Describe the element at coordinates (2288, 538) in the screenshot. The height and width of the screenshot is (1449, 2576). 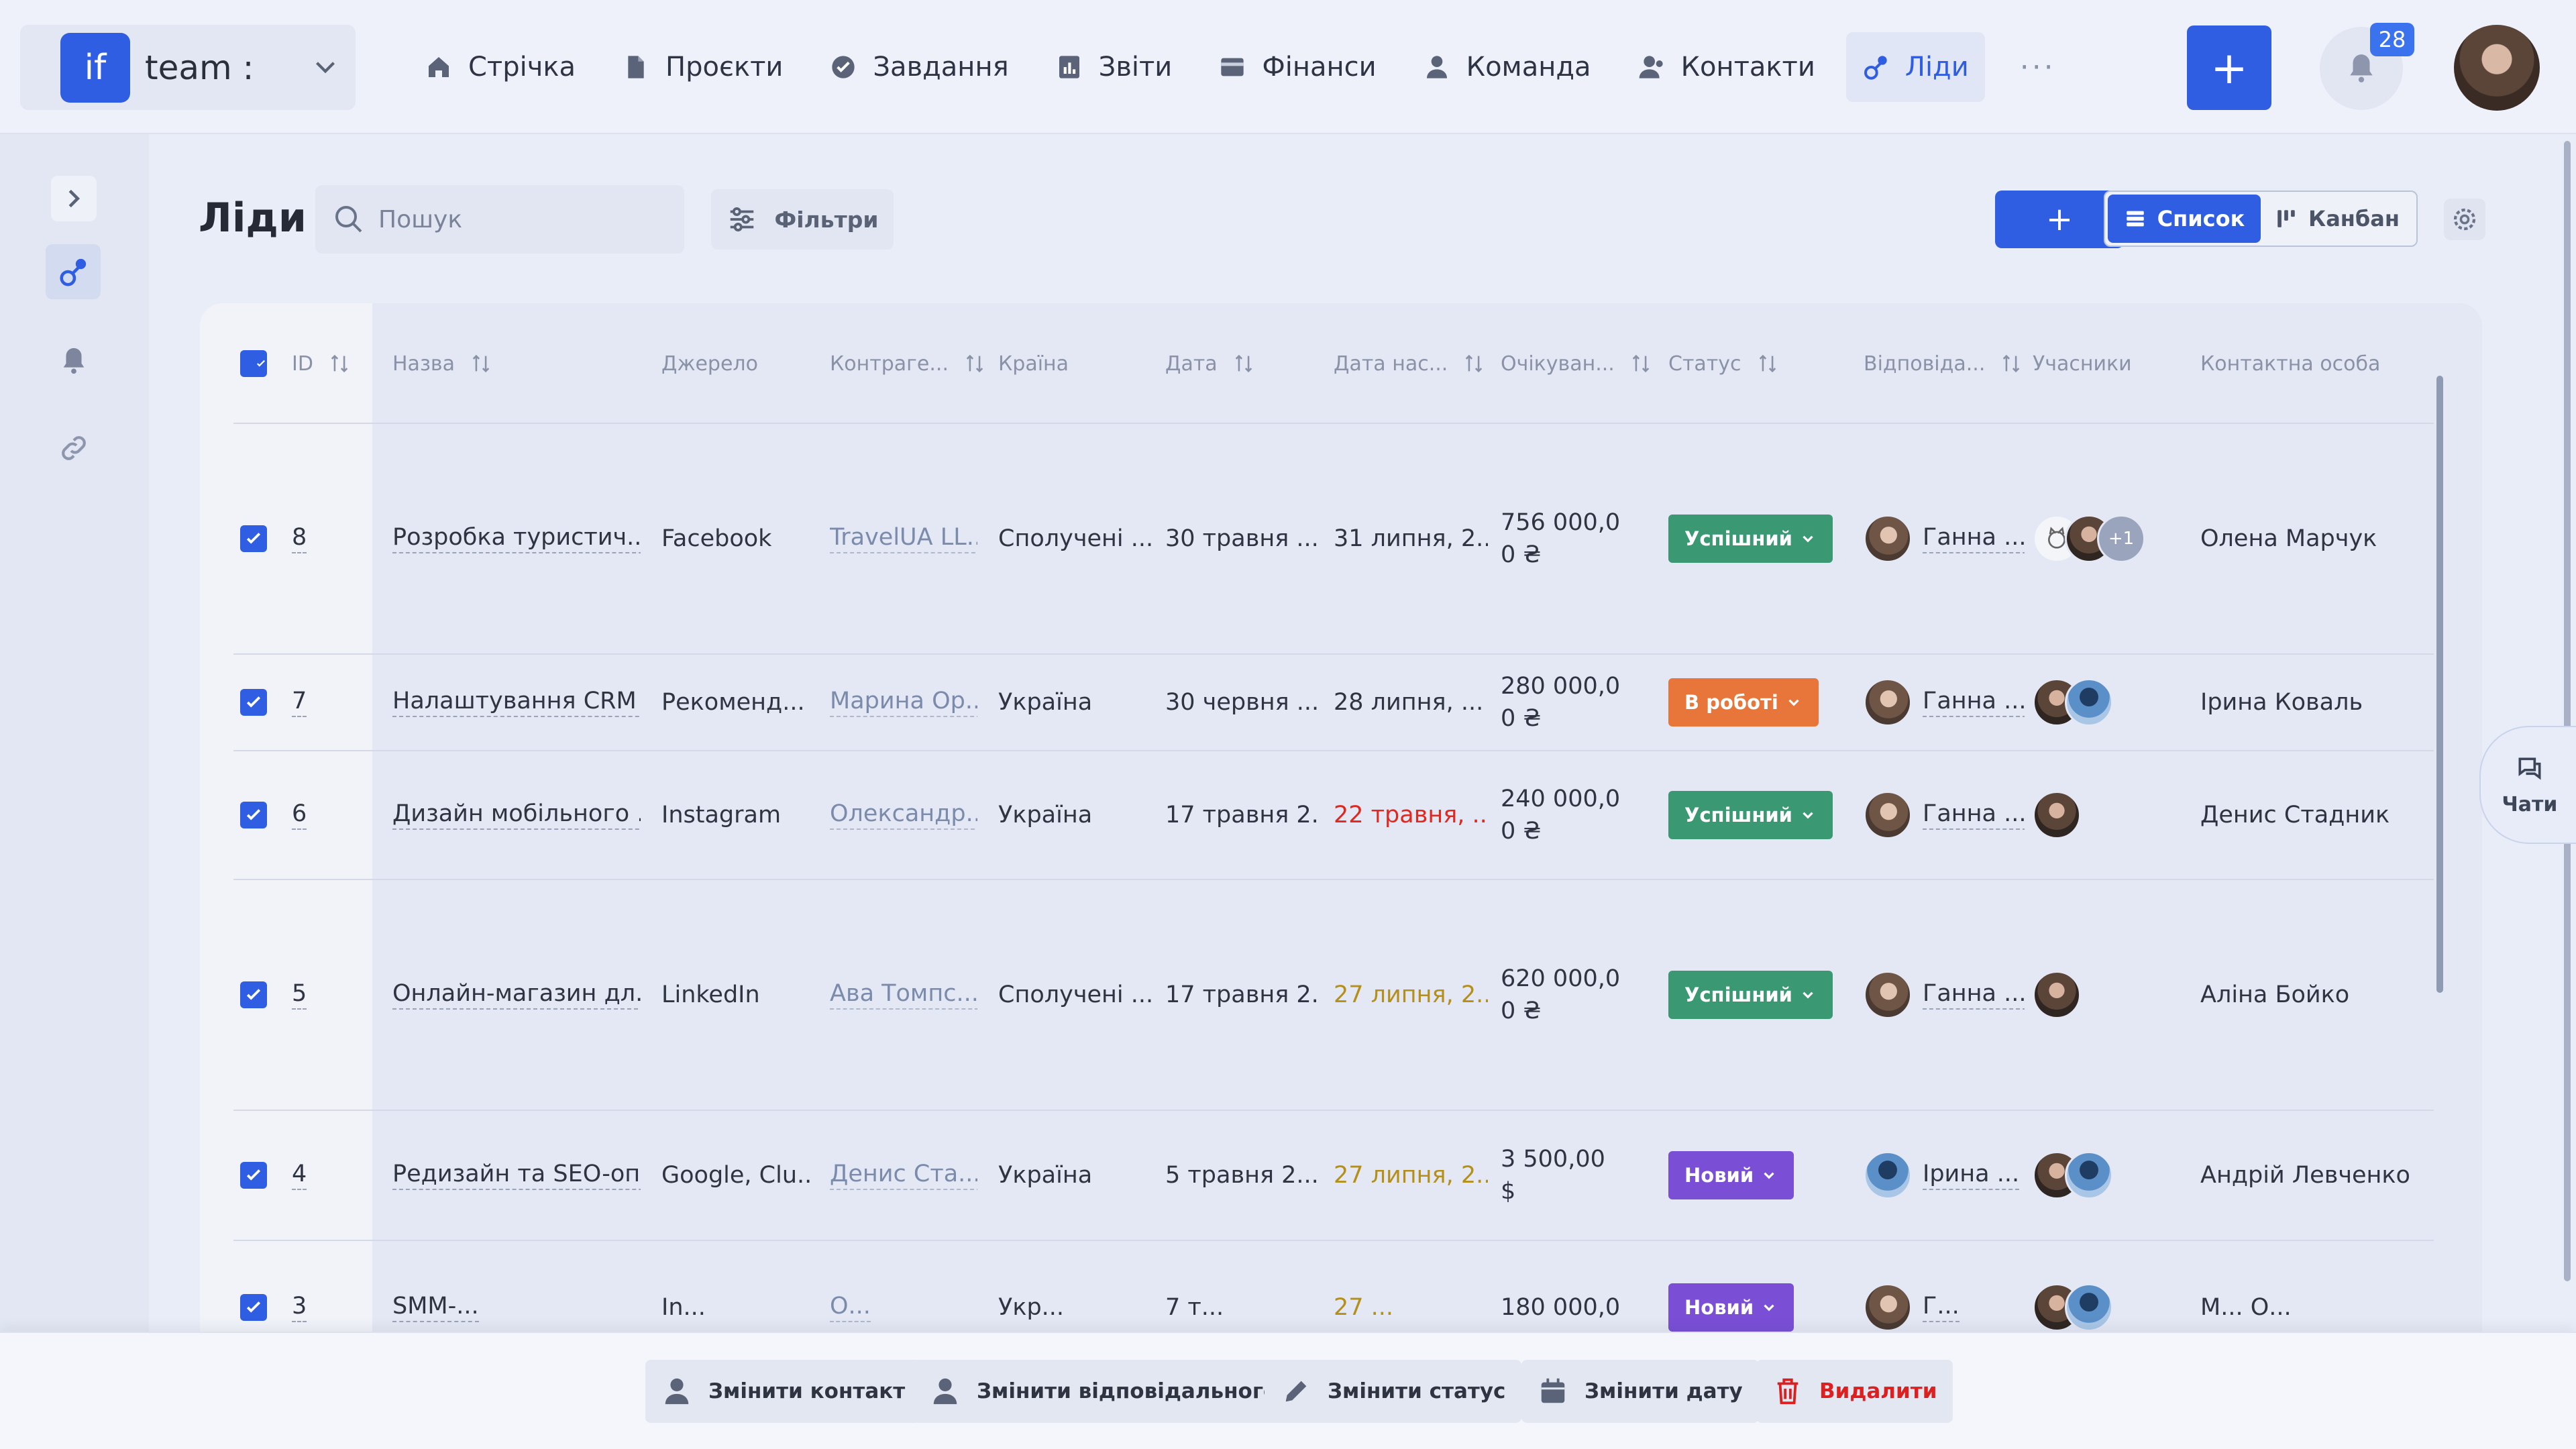
I see `row-contact: Олена Марчук` at that location.